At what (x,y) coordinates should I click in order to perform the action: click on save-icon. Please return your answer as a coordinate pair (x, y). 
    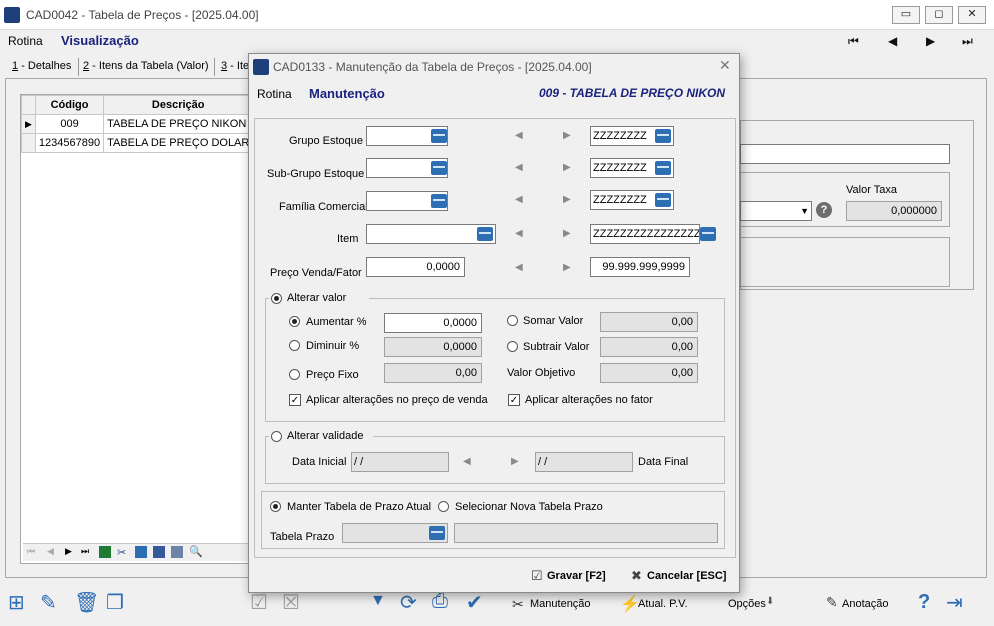
    Looking at the image, I should click on (141, 552).